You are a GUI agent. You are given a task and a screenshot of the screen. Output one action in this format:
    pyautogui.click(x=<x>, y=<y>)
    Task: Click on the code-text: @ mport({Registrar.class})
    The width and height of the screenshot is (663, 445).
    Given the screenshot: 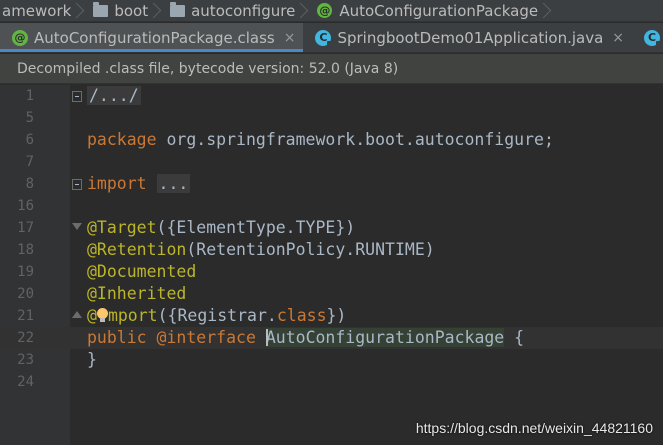 What is the action you would take?
    pyautogui.click(x=216, y=316)
    